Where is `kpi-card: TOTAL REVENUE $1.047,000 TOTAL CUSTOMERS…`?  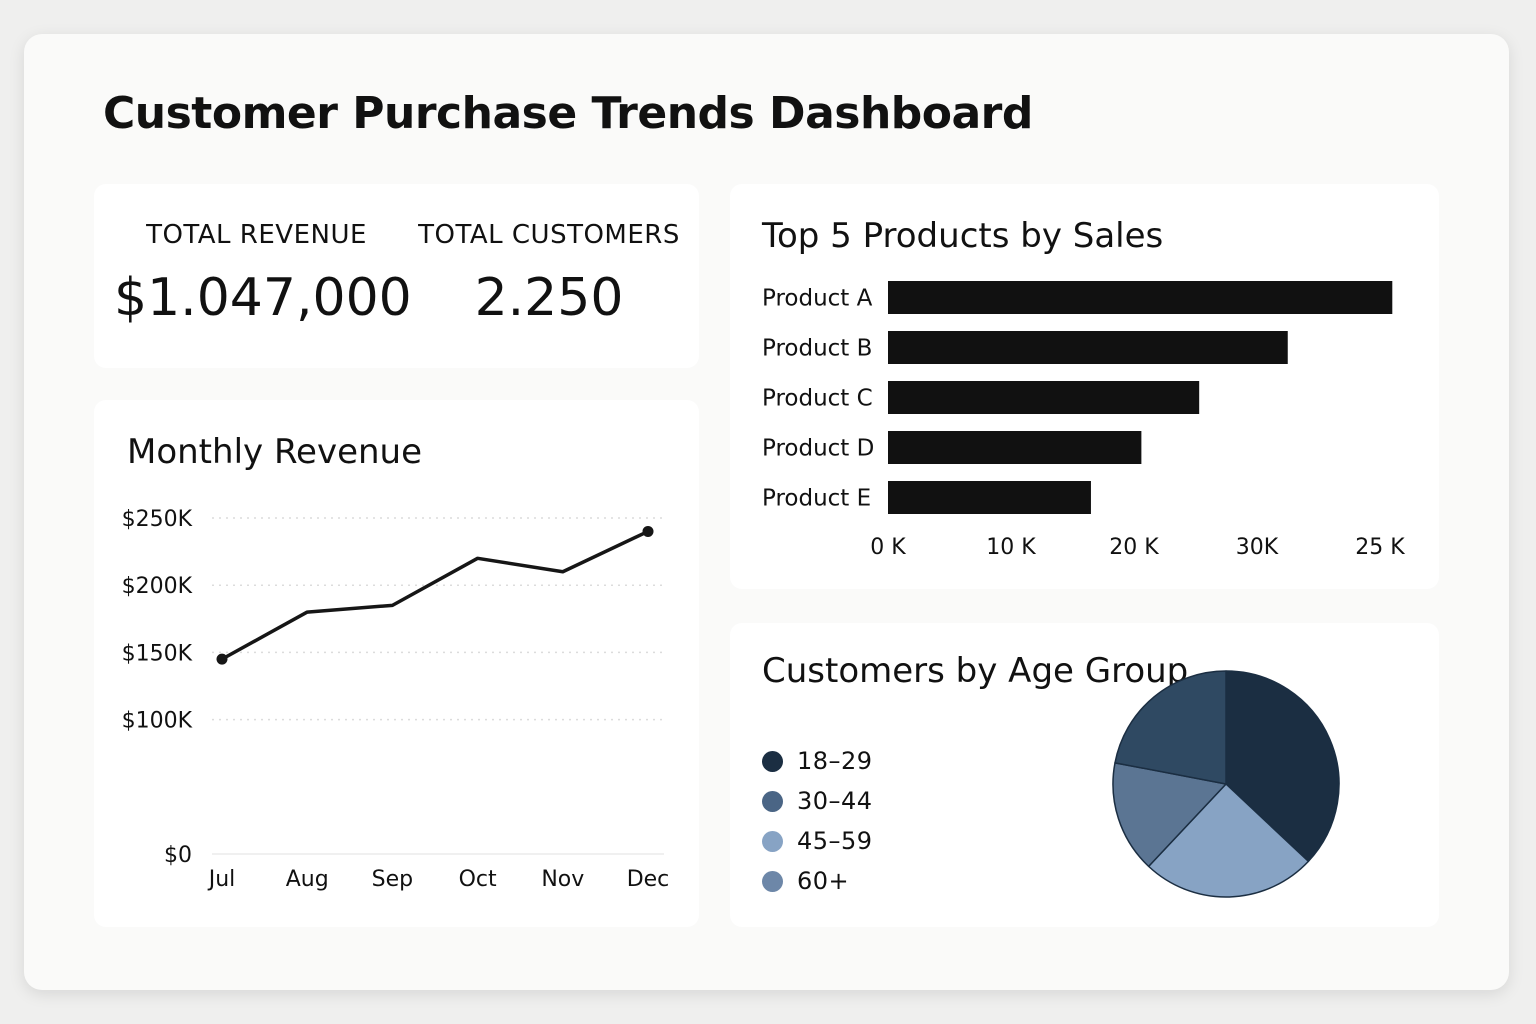 kpi-card: TOTAL REVENUE $1.047,000 TOTAL CUSTOMERS… is located at coordinates (396, 276).